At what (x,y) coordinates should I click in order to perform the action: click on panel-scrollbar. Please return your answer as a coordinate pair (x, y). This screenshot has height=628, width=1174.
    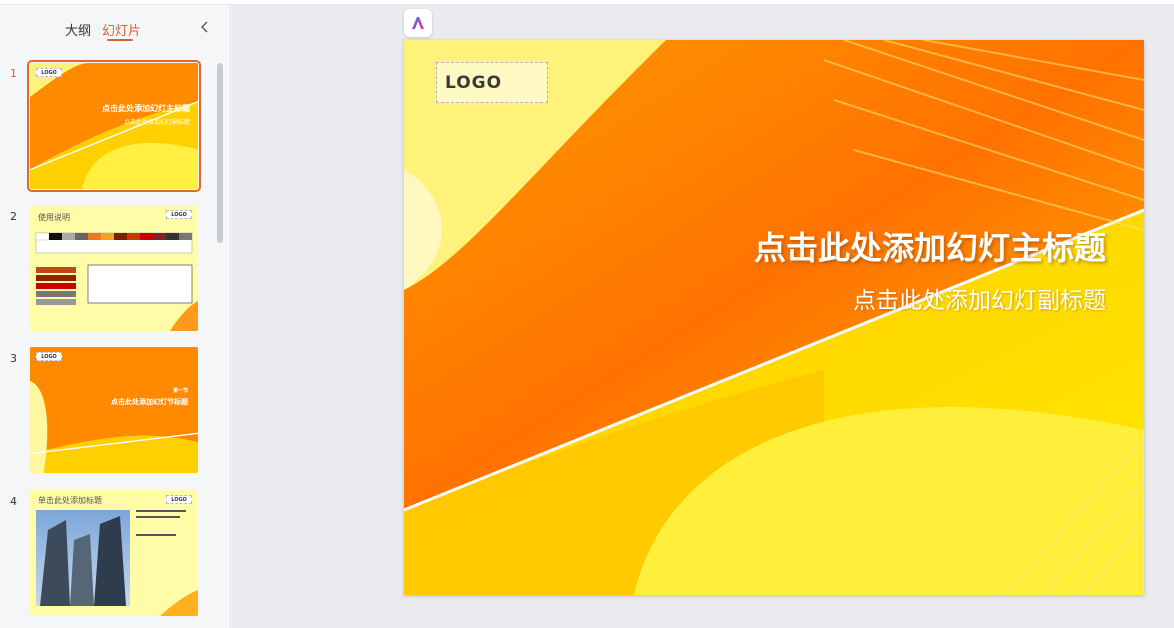
    Looking at the image, I should click on (220, 153).